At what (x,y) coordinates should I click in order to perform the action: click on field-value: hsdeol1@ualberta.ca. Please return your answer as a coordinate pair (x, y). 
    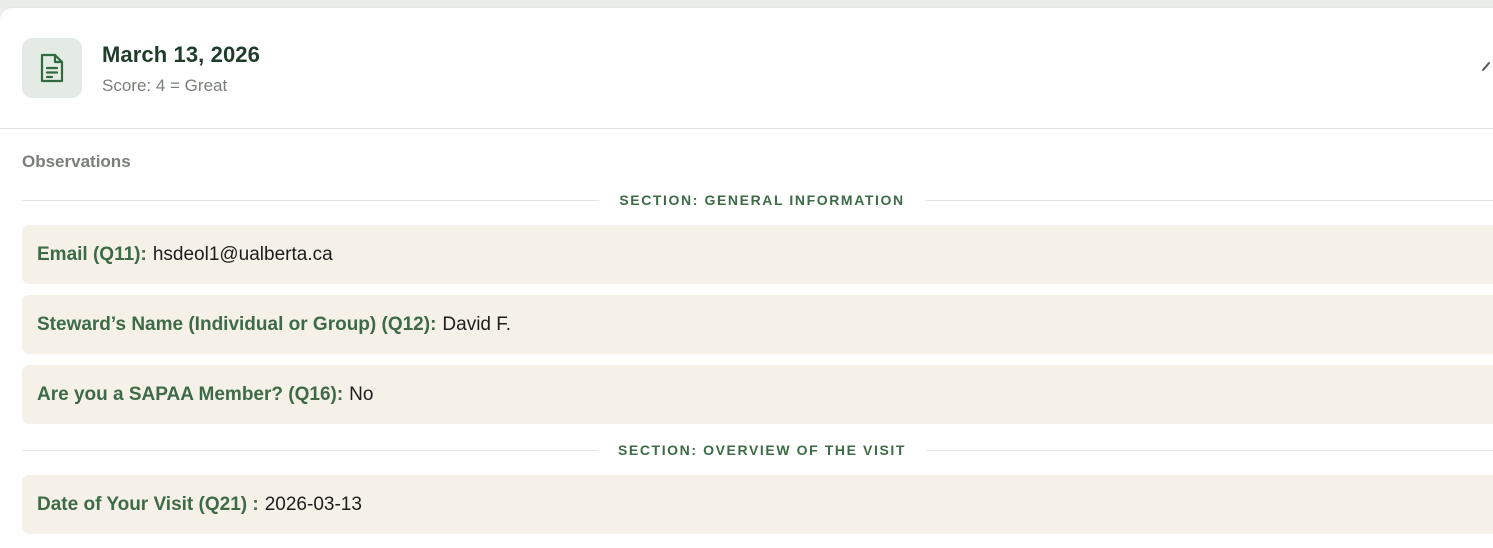
    Looking at the image, I should click on (242, 254).